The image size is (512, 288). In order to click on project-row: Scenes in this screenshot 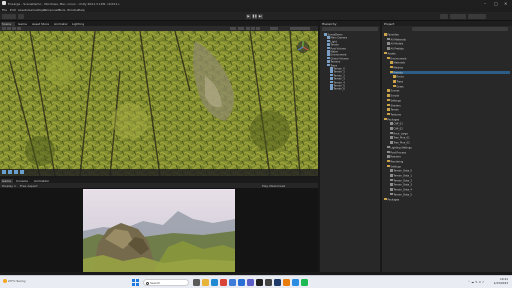, I will do `click(448, 91)`.